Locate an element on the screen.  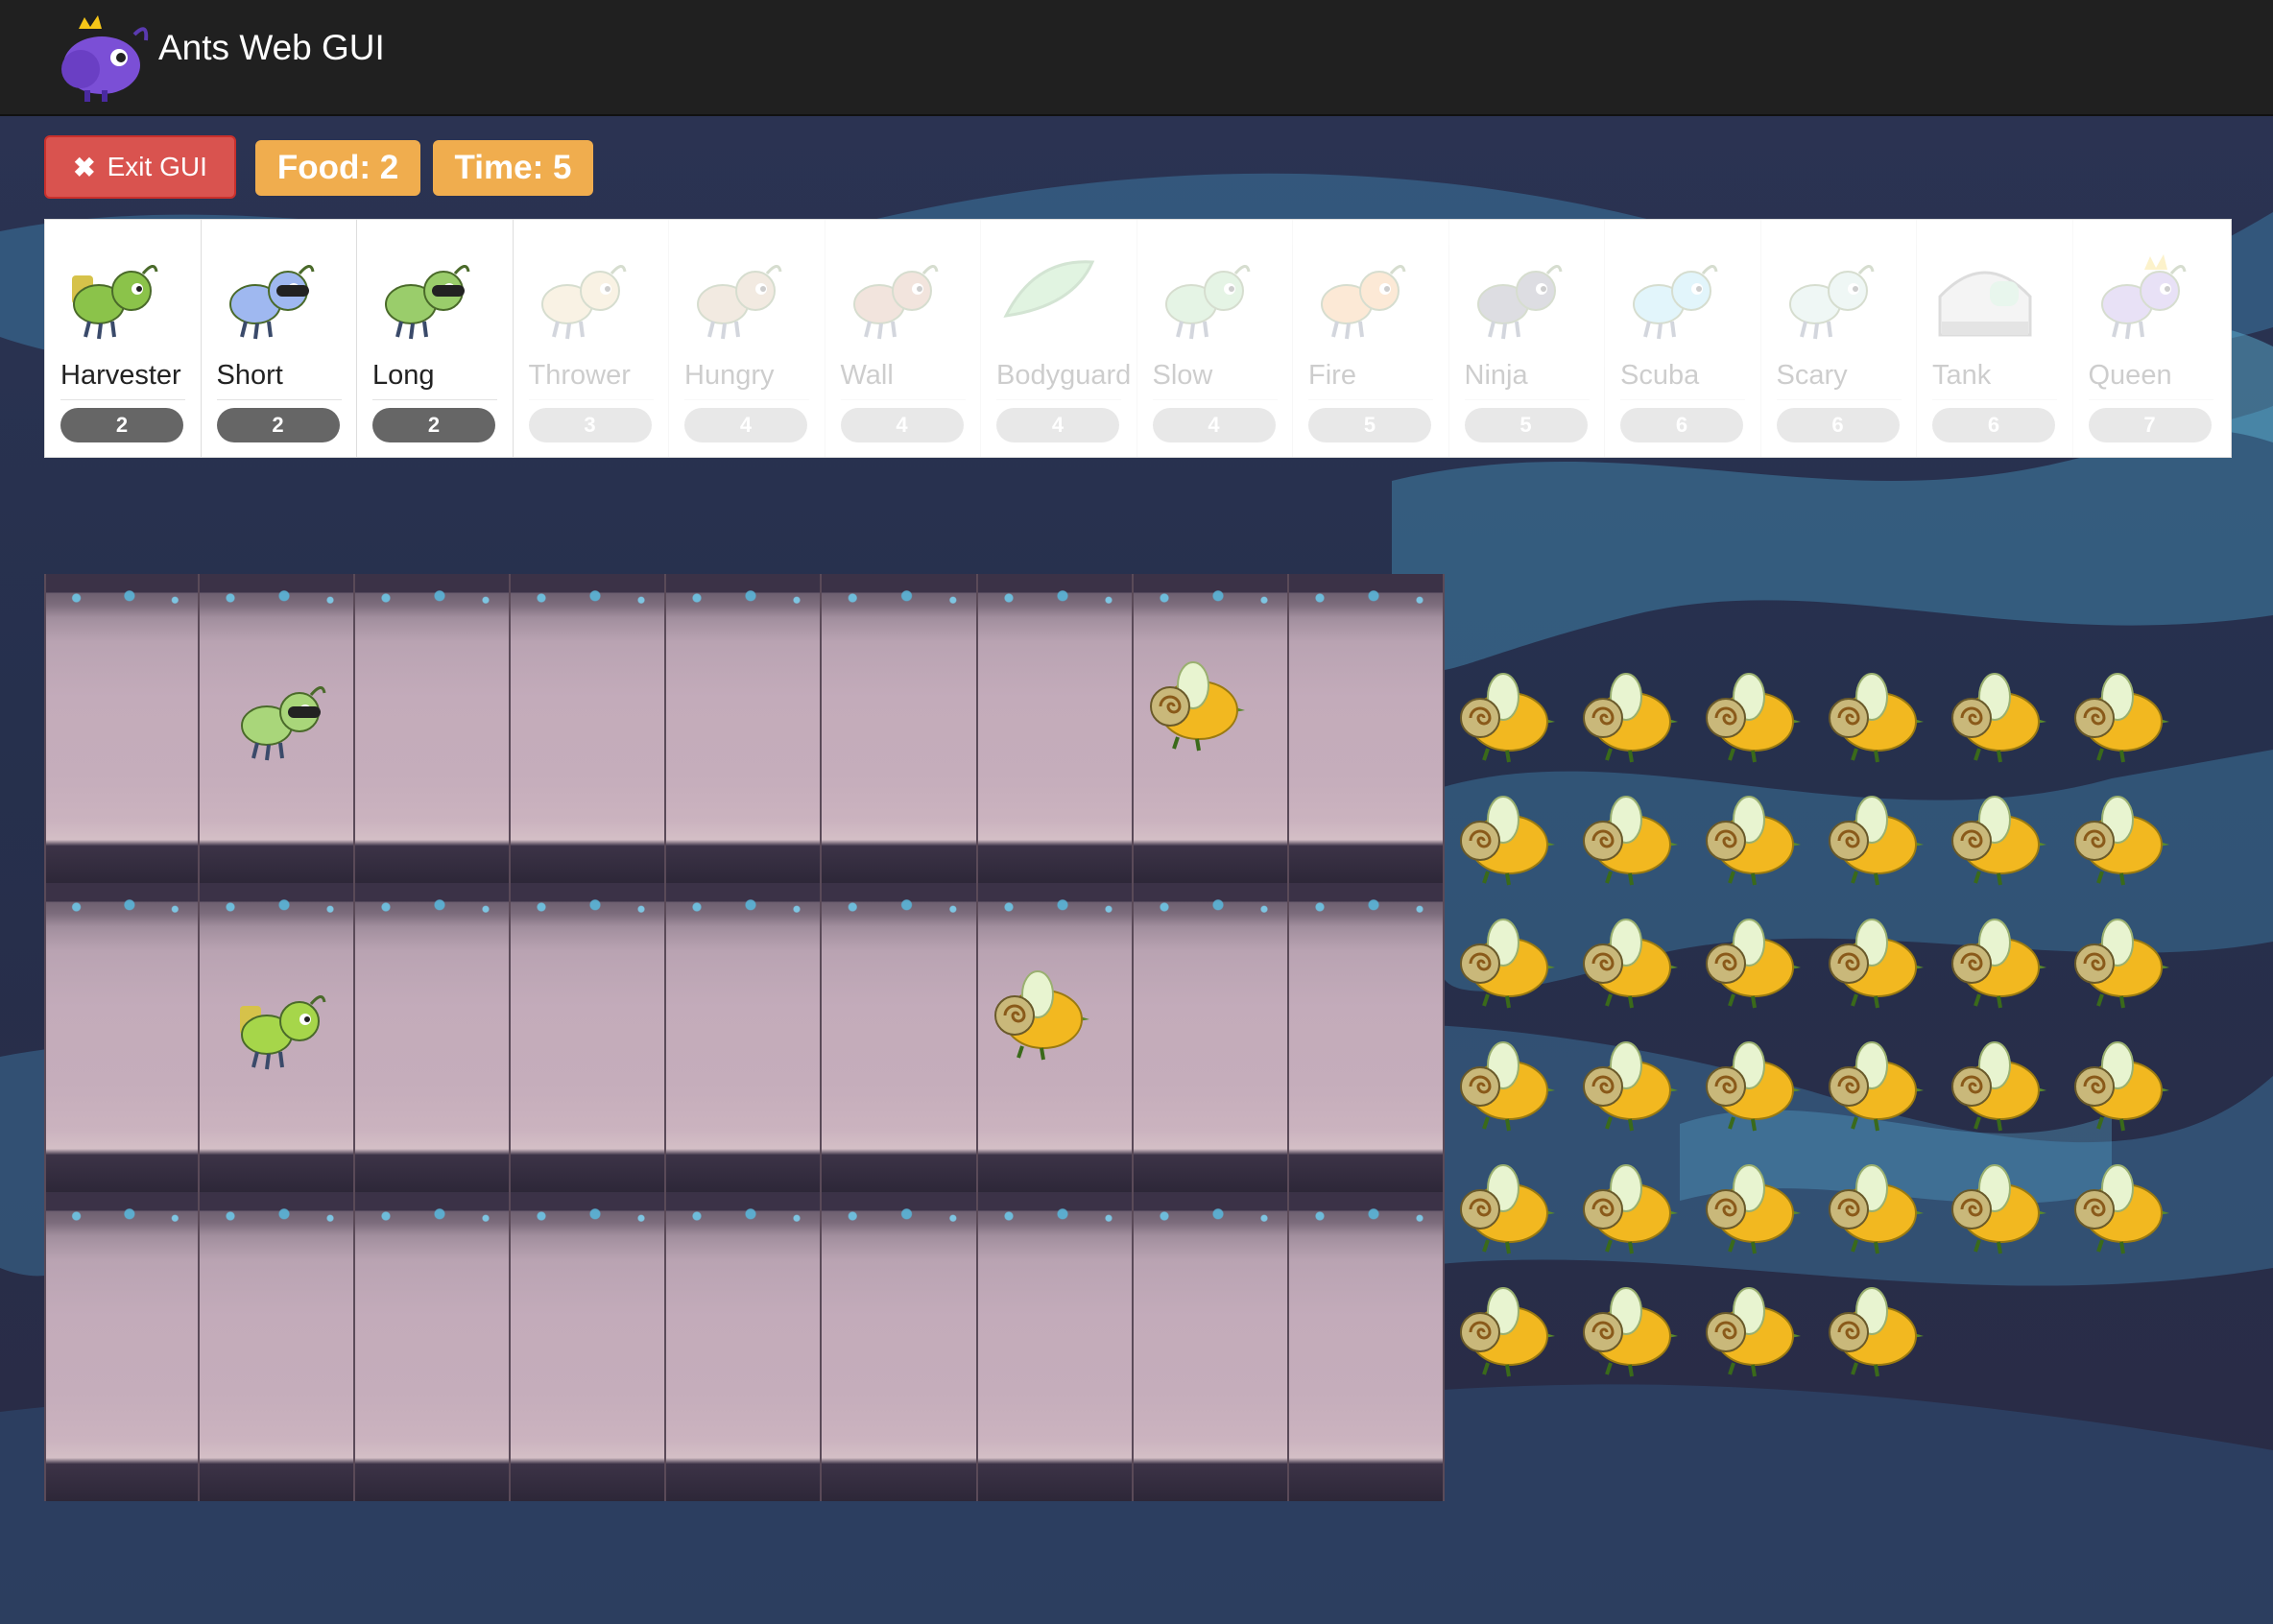
ant-card-thrower: Thrower 3 is located at coordinates (591, 339).